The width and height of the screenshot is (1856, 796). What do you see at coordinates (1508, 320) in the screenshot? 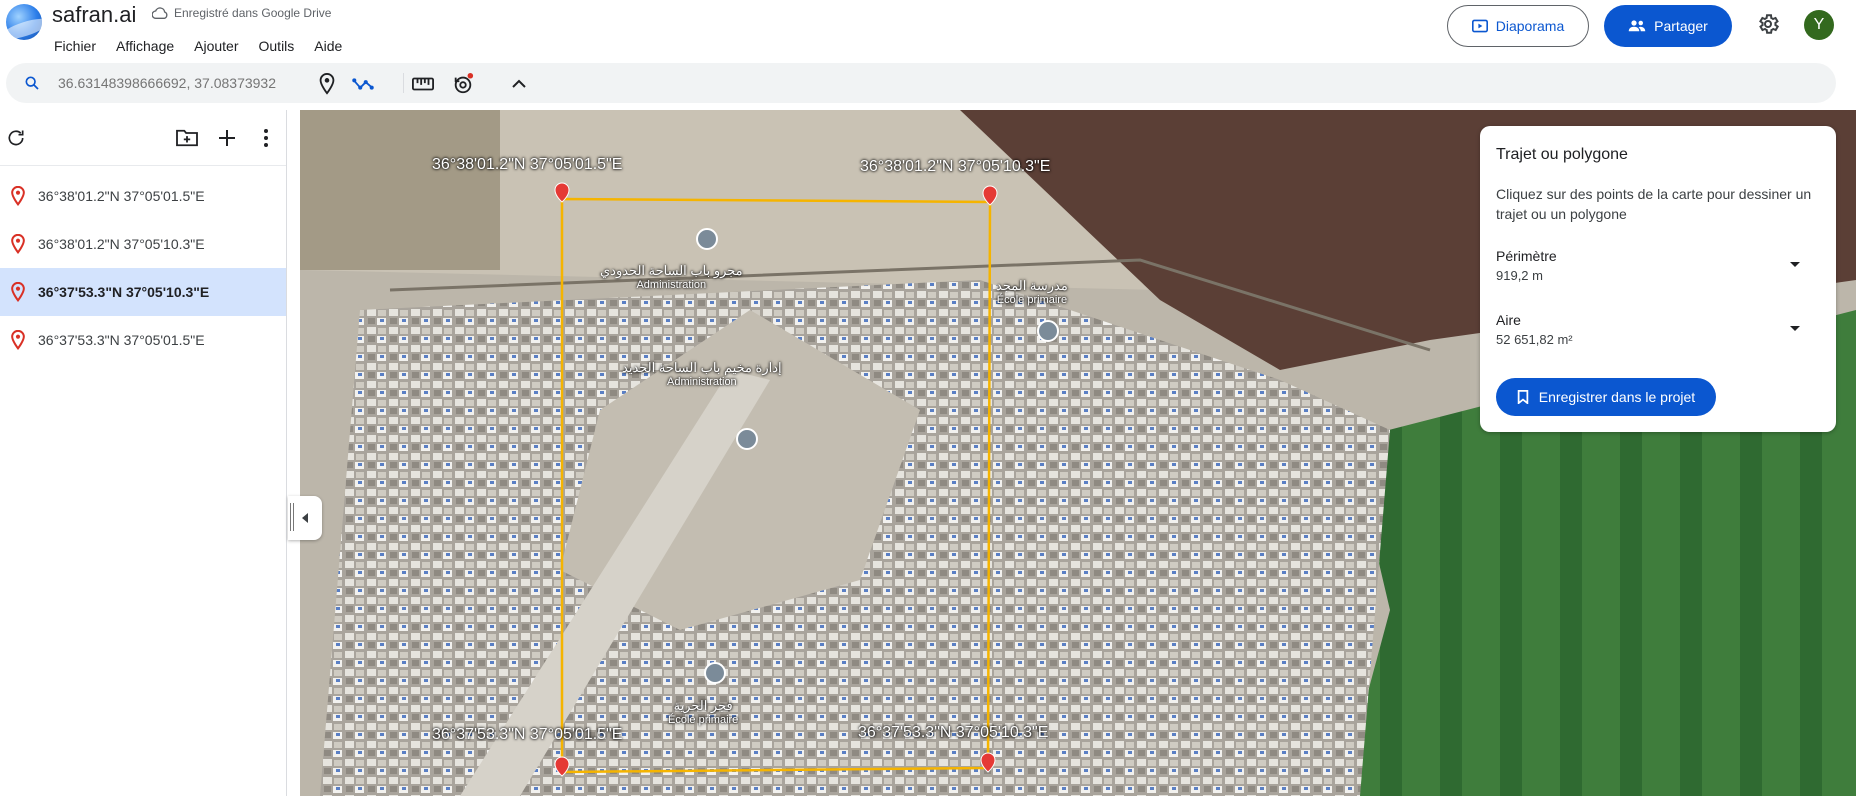
I see `area-label: Aire` at bounding box center [1508, 320].